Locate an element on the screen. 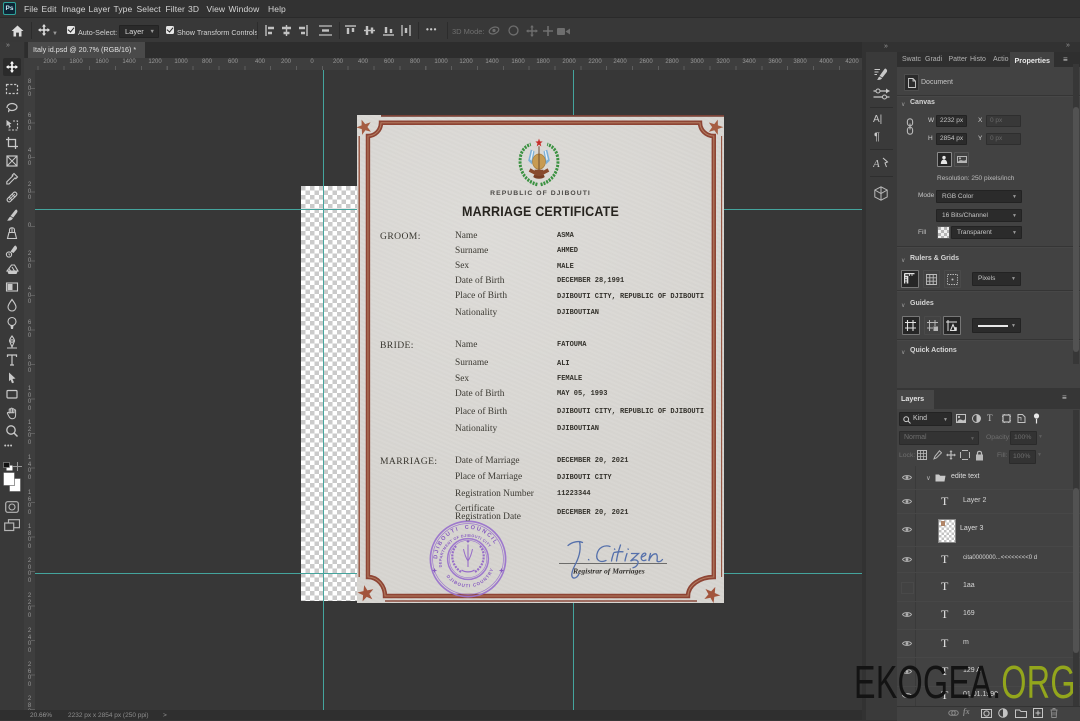 Image resolution: width=1080 pixels, height=721 pixels. svg-text: Registrar of Marriages is located at coordinates (608, 571).